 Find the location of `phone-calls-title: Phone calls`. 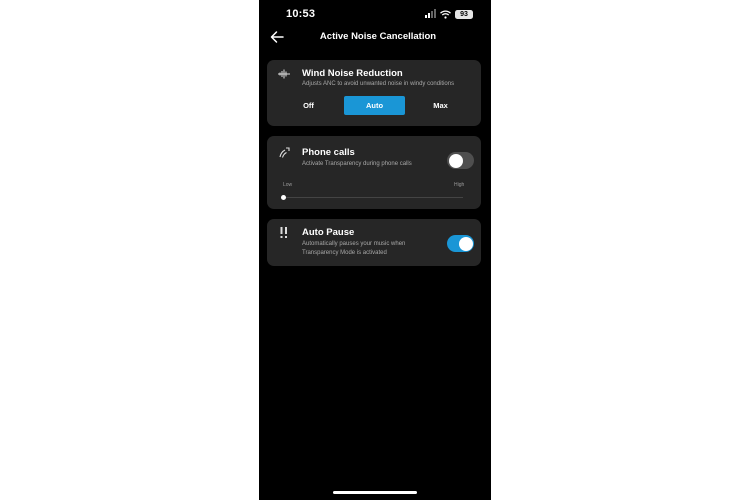

phone-calls-title: Phone calls is located at coordinates (328, 152).